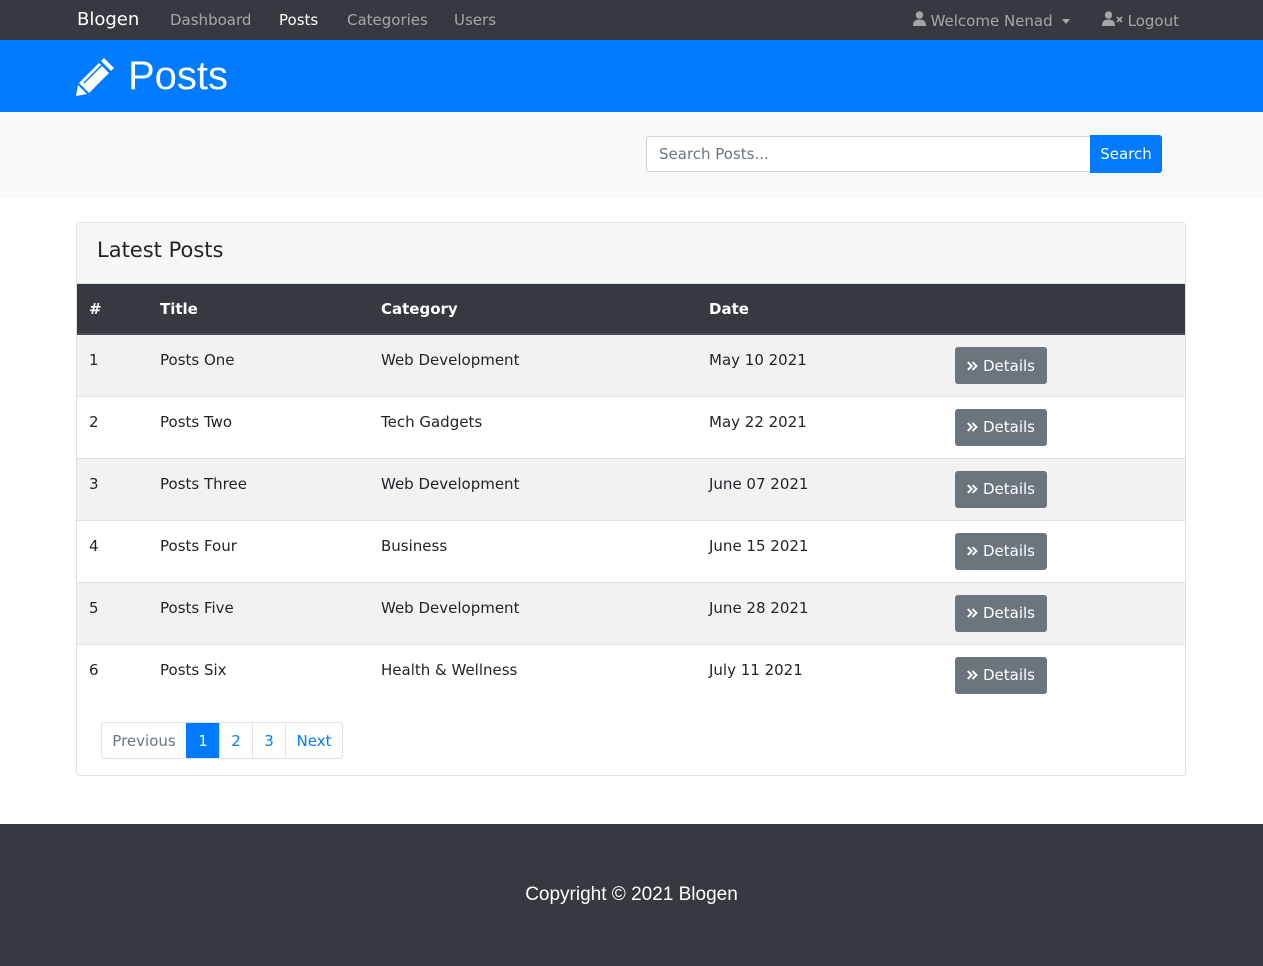 The height and width of the screenshot is (966, 1263). What do you see at coordinates (432, 421) in the screenshot?
I see `row-category: Tech Gadgets` at bounding box center [432, 421].